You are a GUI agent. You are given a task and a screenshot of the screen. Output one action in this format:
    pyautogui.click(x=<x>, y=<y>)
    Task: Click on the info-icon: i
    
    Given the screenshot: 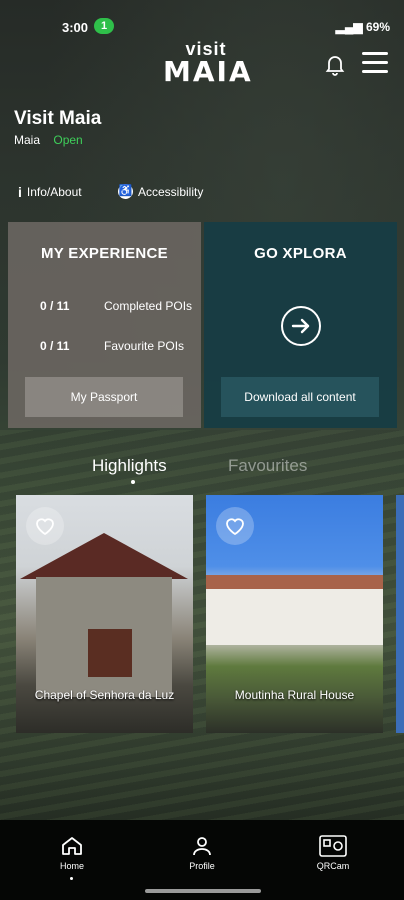 What is the action you would take?
    pyautogui.click(x=20, y=192)
    